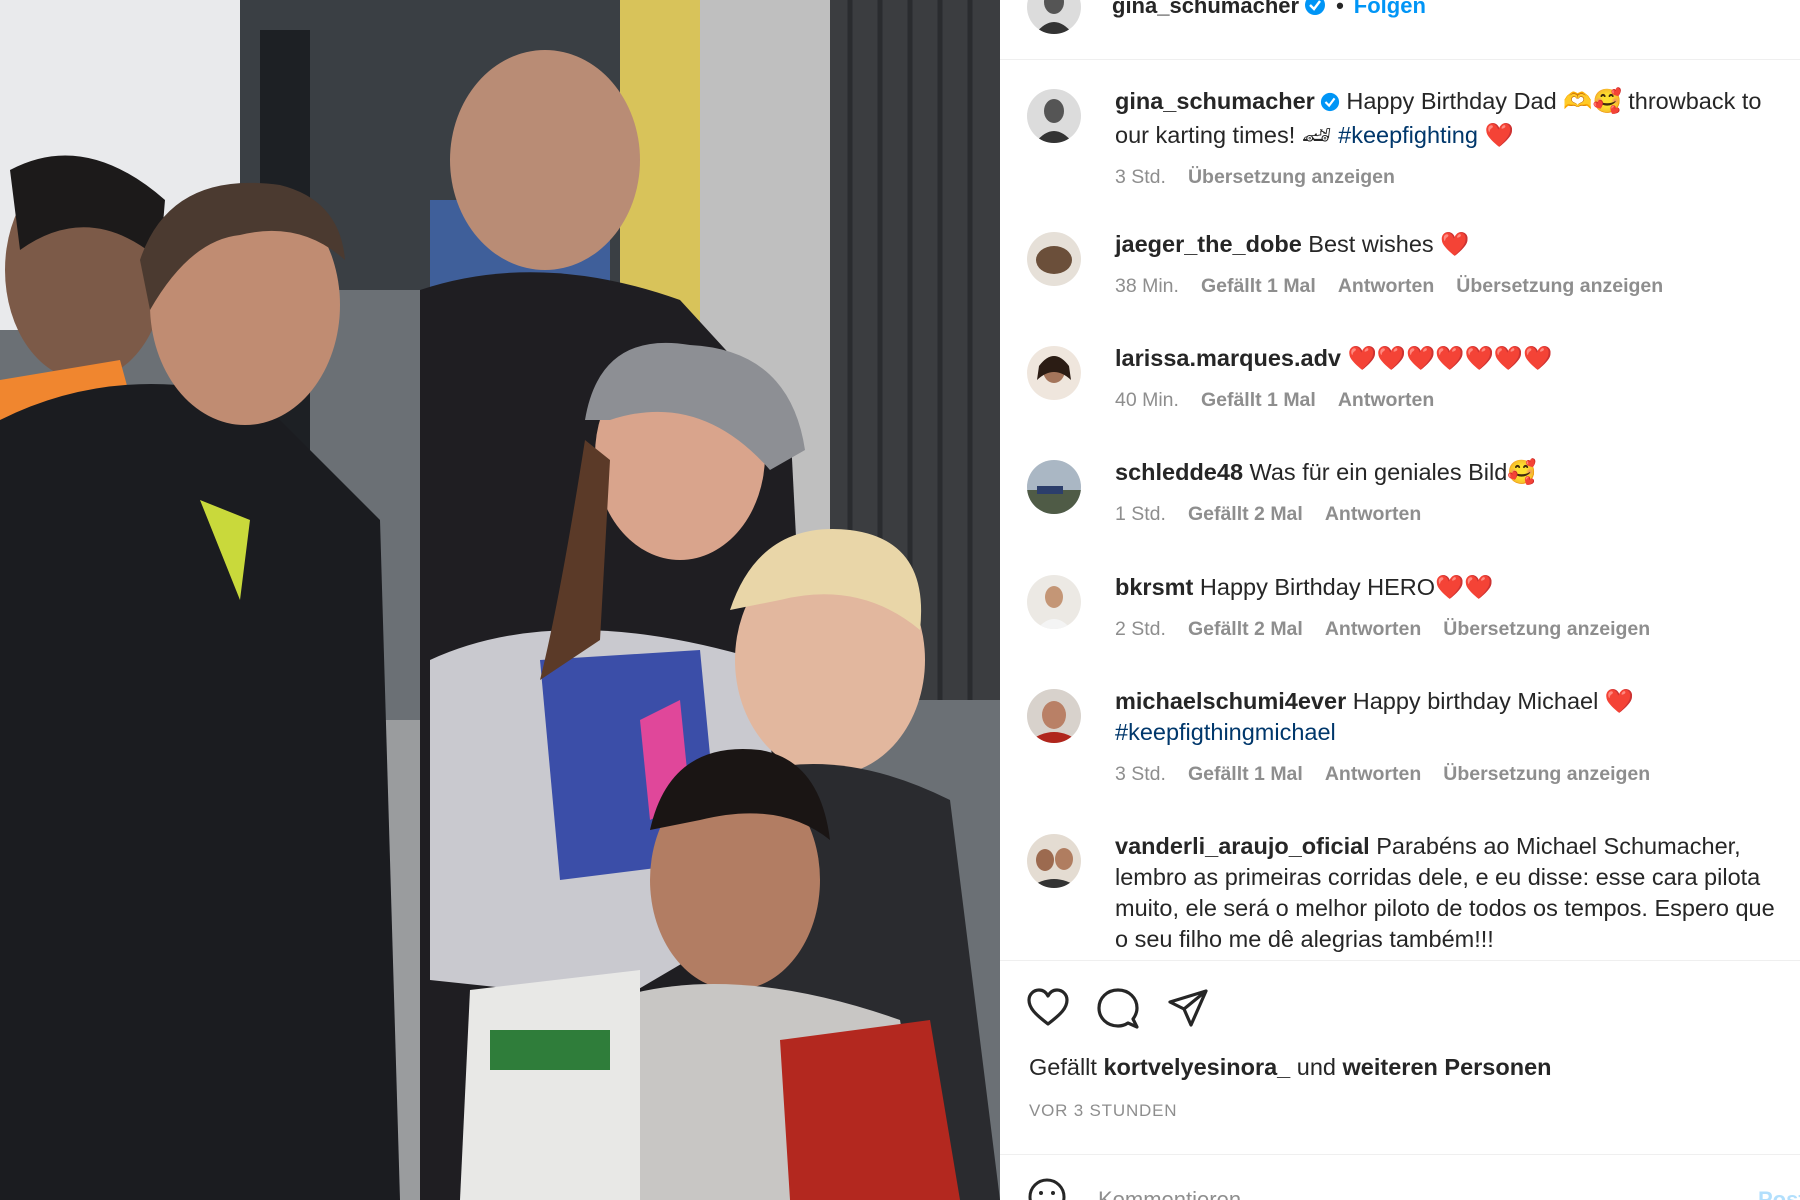  I want to click on comment-text: jaeger_the_dobe Best wishes ❤️, so click(1445, 244).